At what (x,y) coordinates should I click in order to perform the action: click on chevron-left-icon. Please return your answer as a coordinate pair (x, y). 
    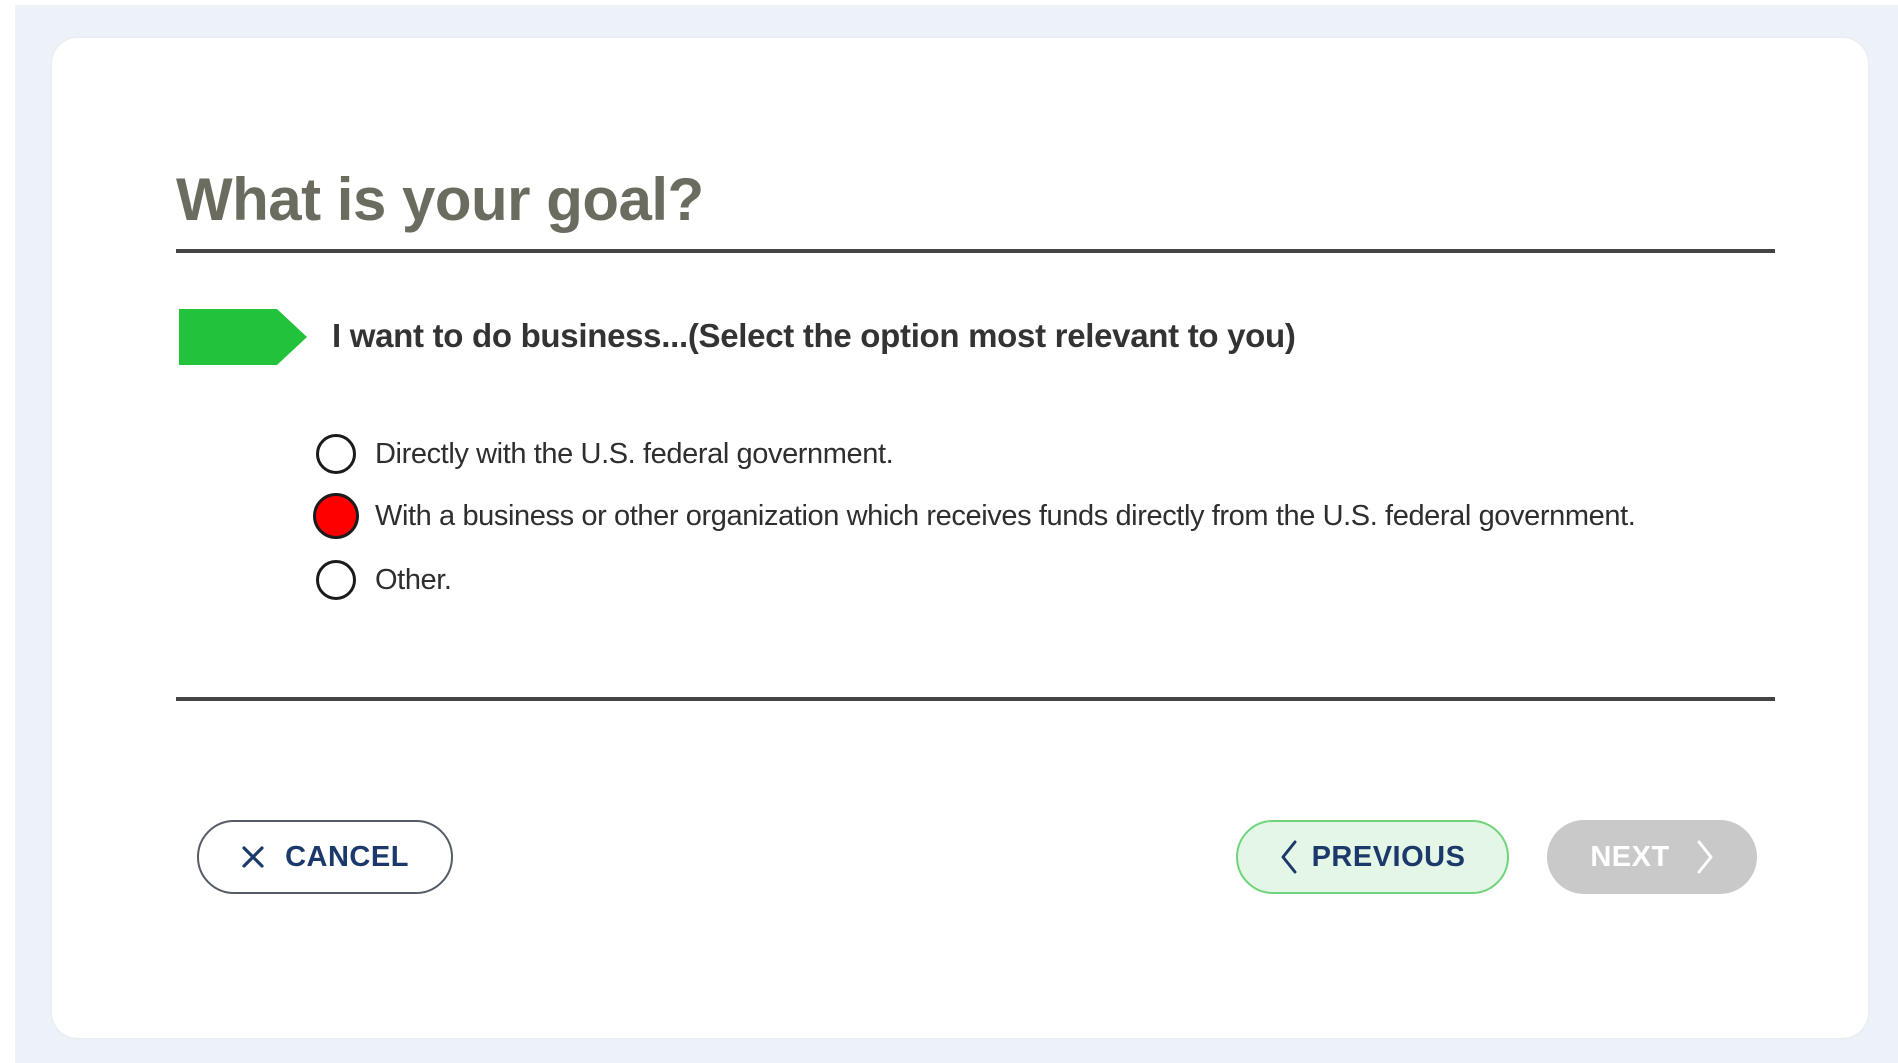
    Looking at the image, I should click on (1289, 857).